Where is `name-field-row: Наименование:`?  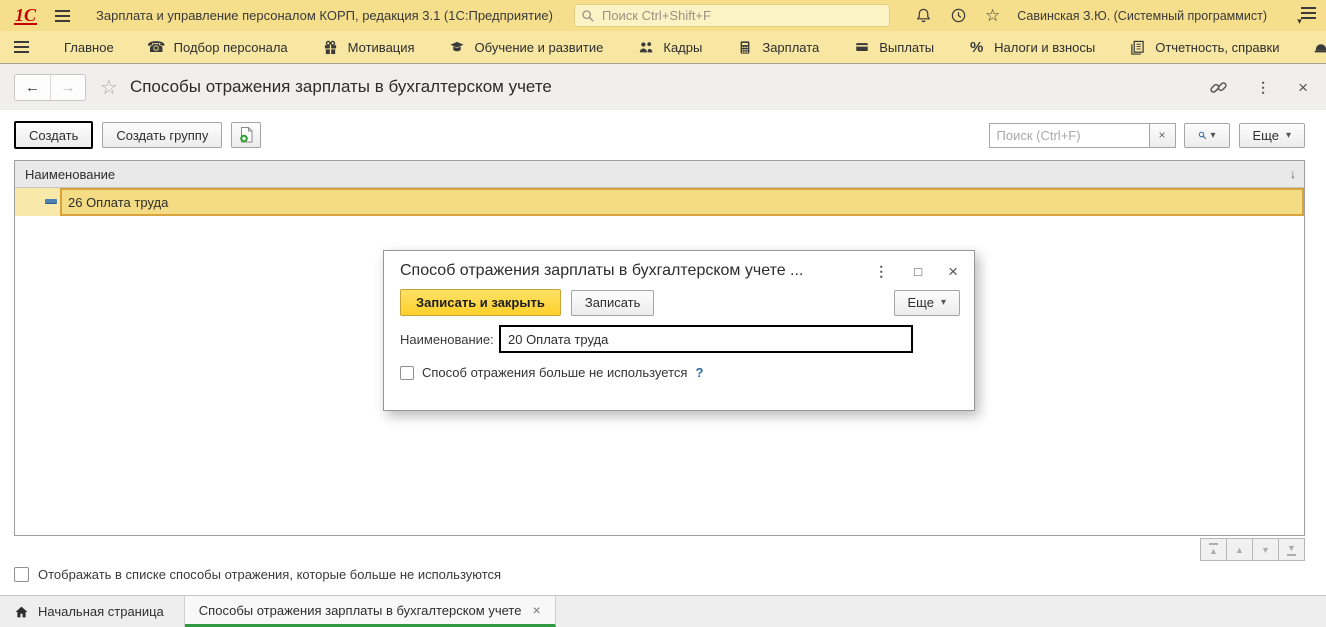
name-field-row: Наименование: is located at coordinates (679, 334).